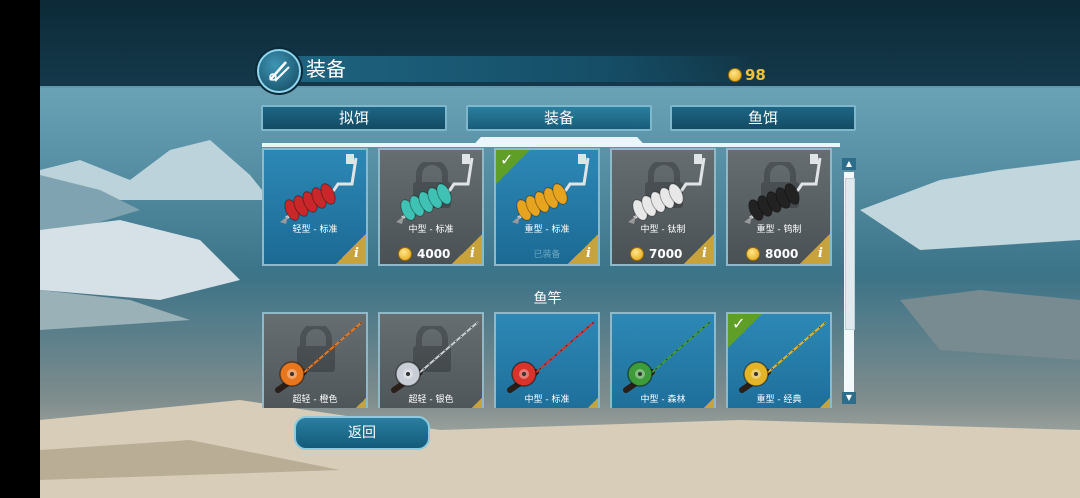 This screenshot has width=1080, height=498. Describe the element at coordinates (279, 71) in the screenshot. I see `fishing-equipment-icon` at that location.